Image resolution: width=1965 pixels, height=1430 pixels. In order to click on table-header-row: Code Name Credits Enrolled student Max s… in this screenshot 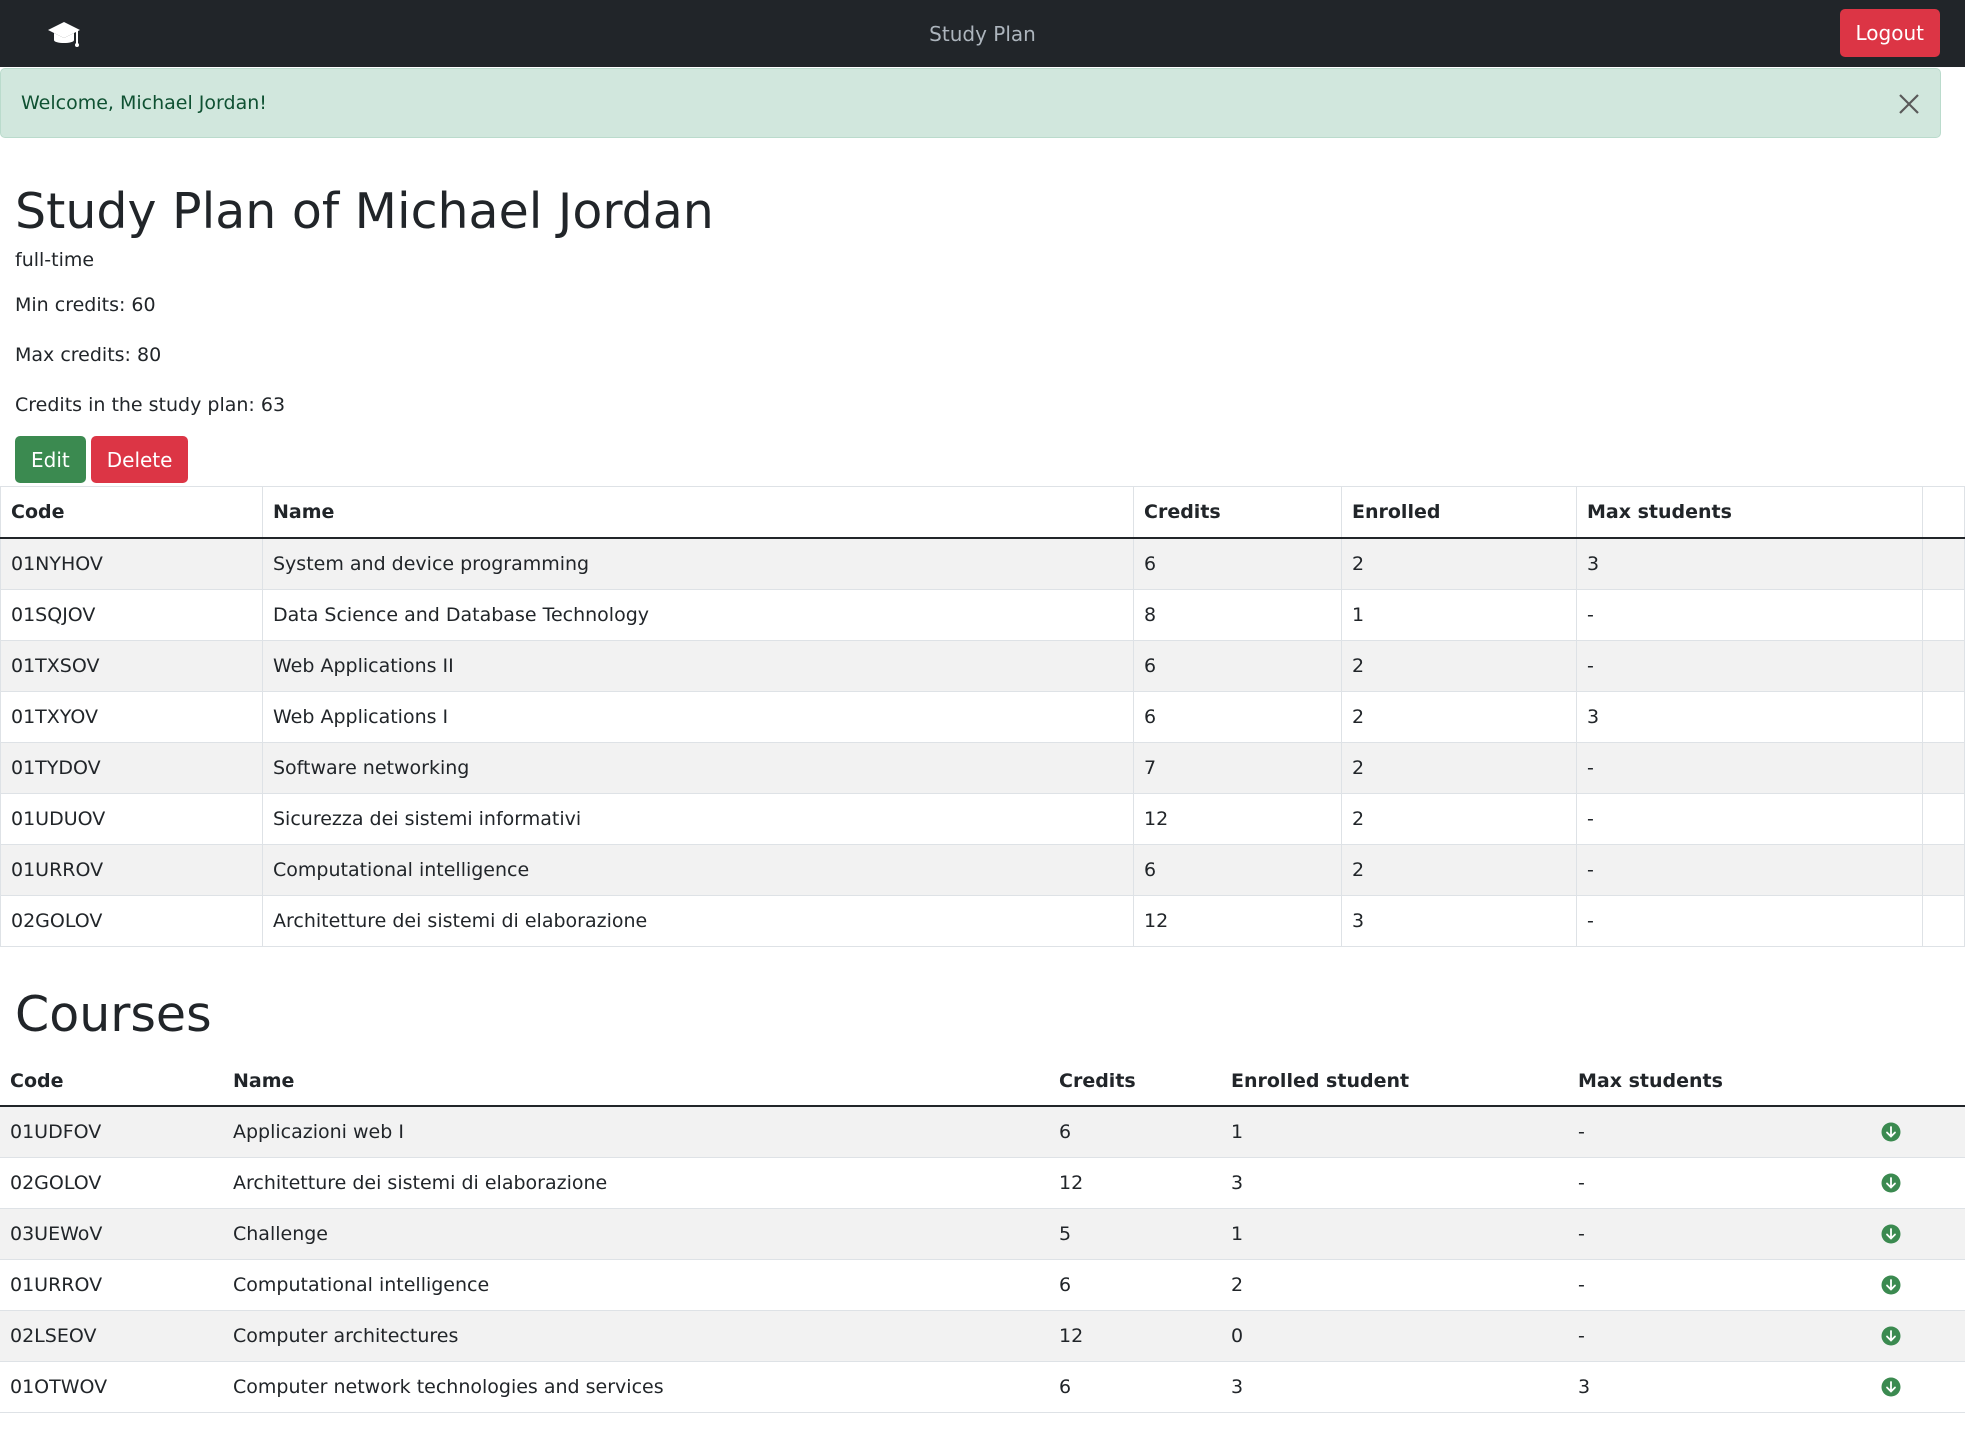, I will do `click(982, 1082)`.